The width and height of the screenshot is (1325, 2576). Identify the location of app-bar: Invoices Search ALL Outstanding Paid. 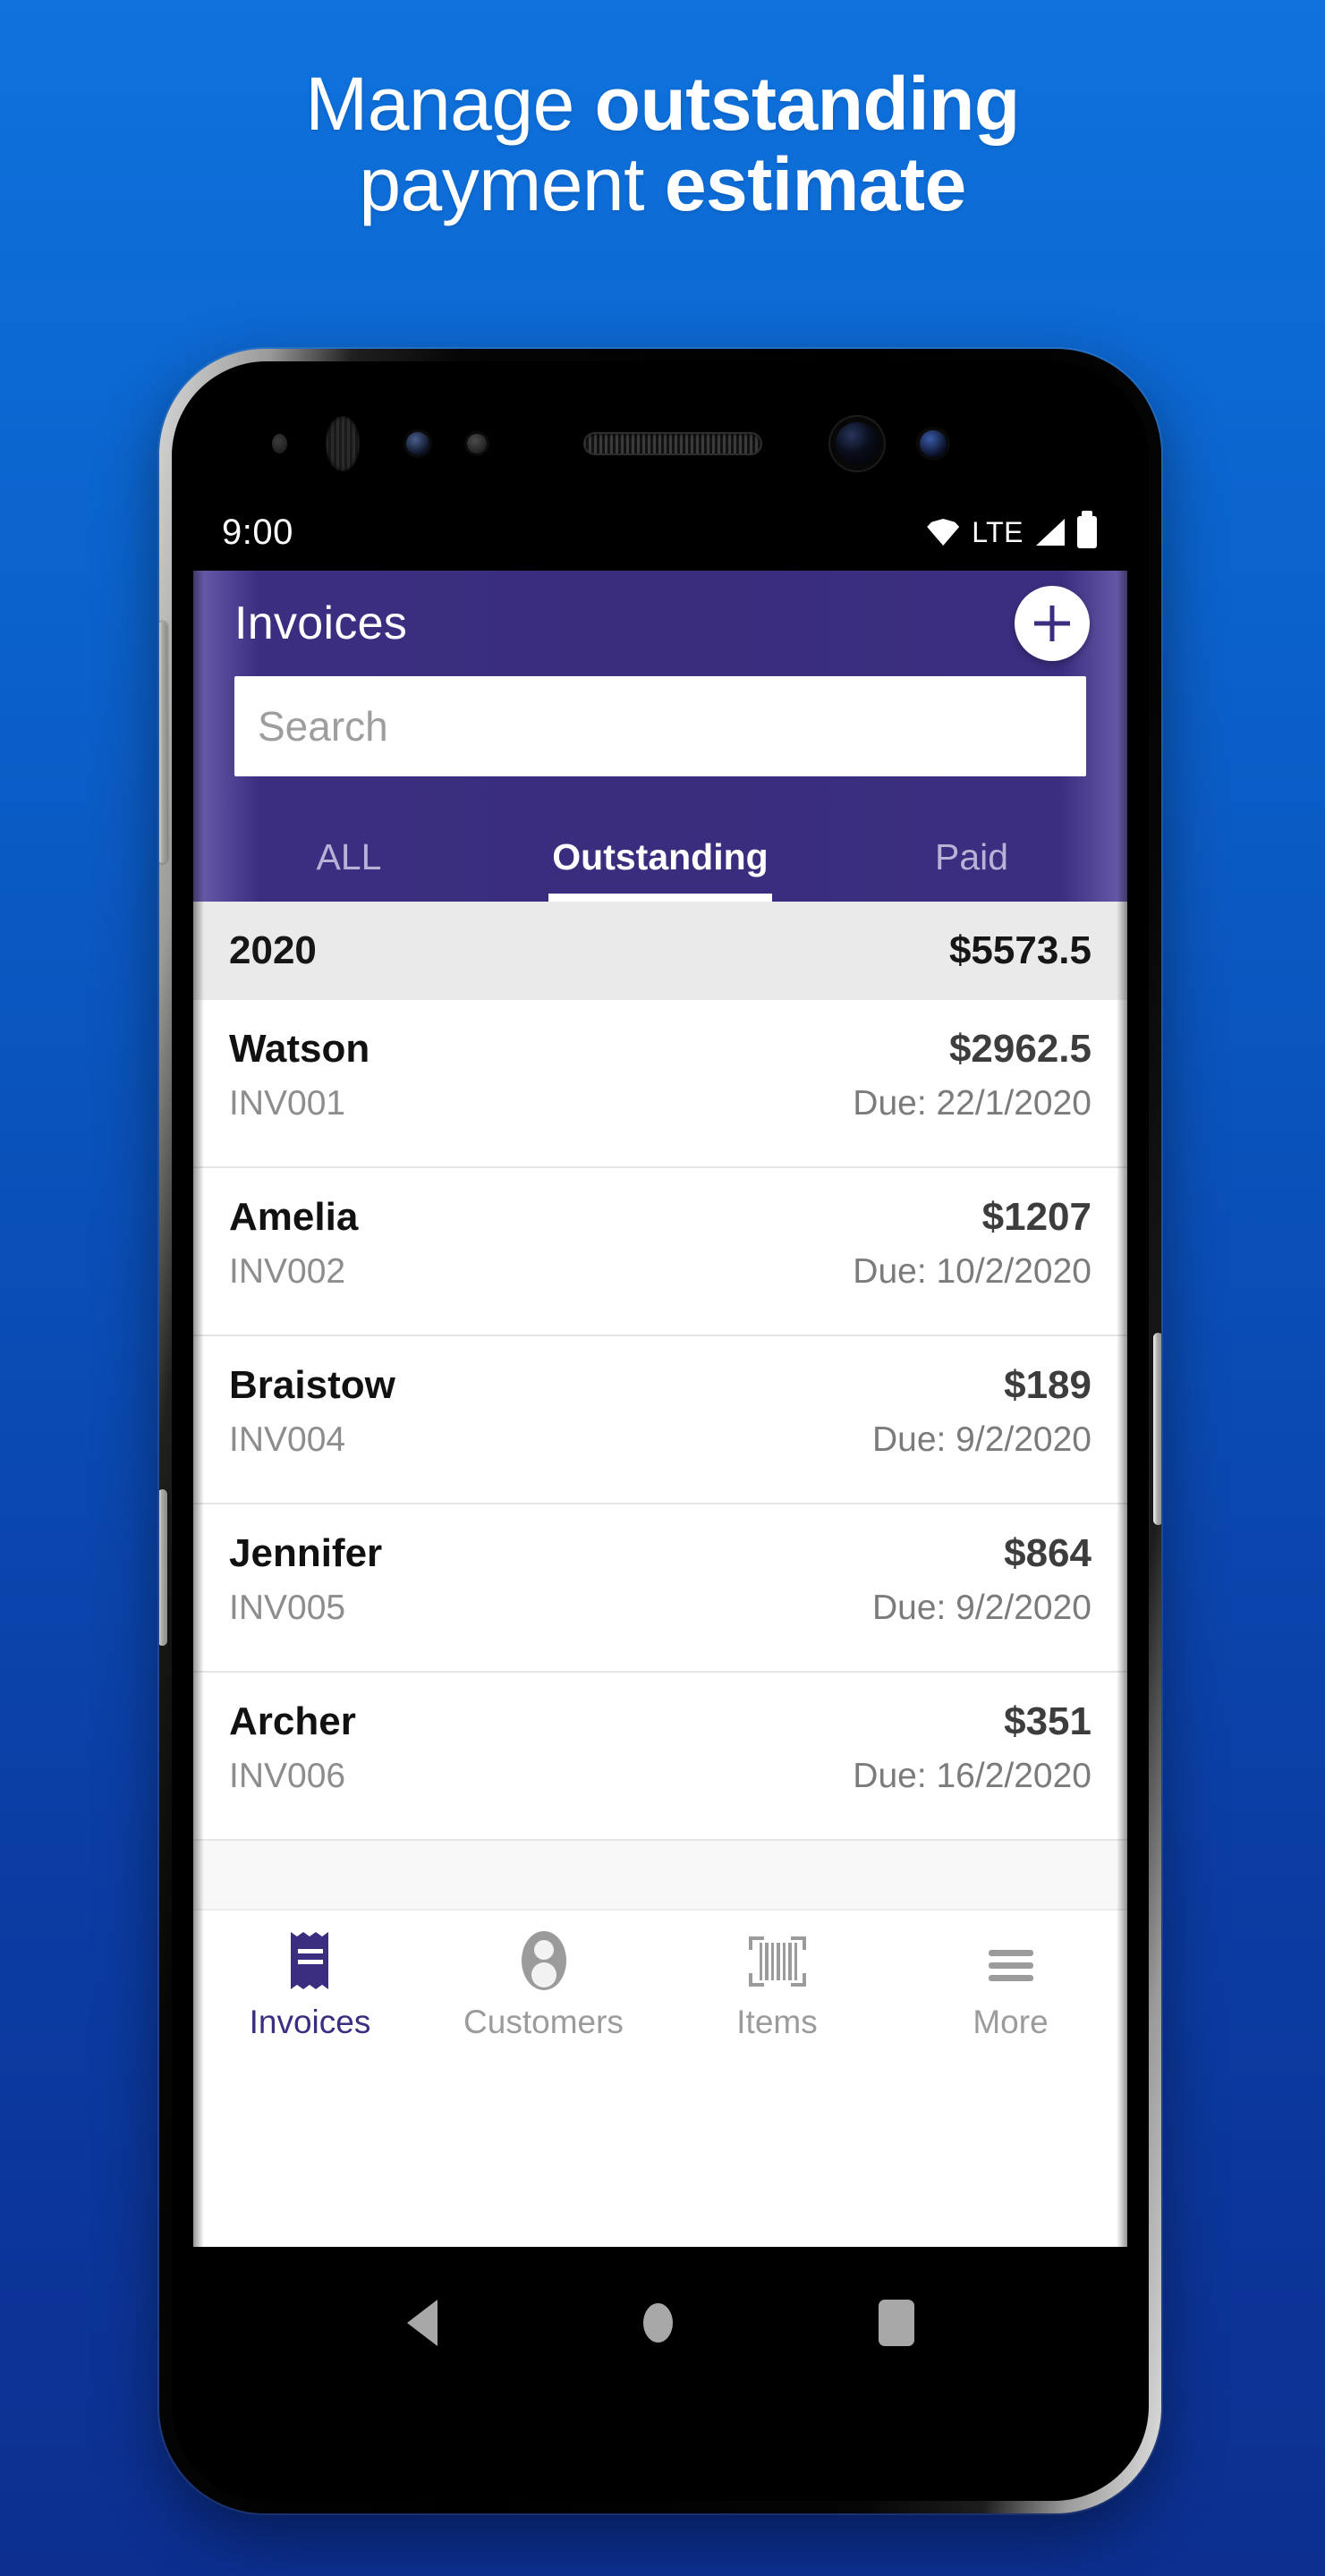
(660, 736).